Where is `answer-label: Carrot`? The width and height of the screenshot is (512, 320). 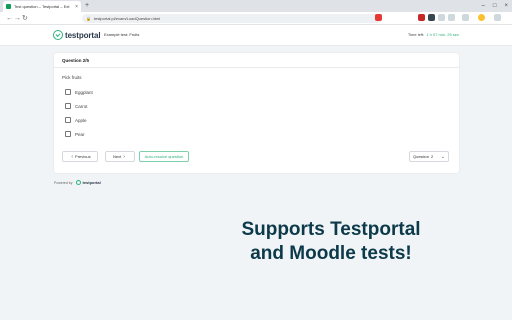
answer-label: Carrot is located at coordinates (81, 106).